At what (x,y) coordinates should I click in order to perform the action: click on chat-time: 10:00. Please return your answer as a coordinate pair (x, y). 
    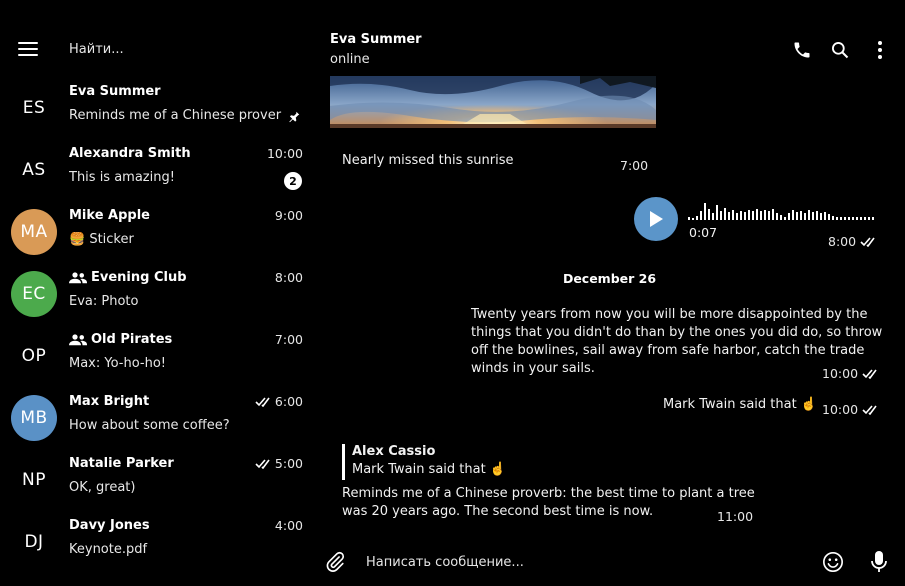
    Looking at the image, I should click on (284, 153).